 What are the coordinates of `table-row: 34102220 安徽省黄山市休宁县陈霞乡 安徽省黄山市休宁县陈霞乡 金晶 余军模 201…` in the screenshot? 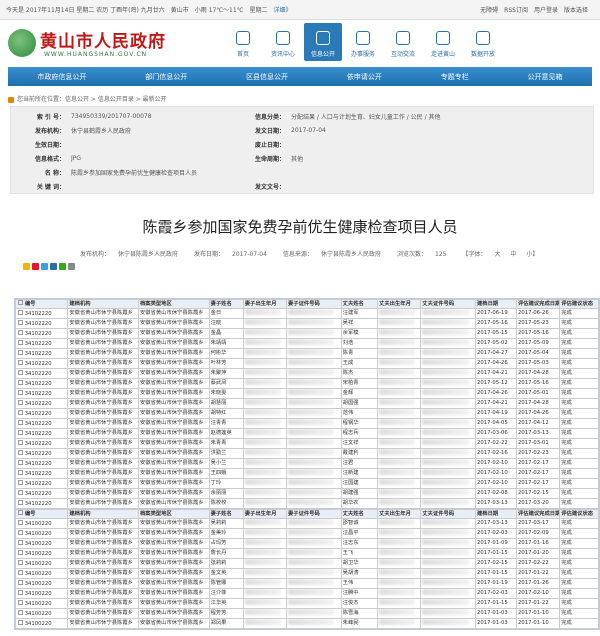 It's located at (306, 333).